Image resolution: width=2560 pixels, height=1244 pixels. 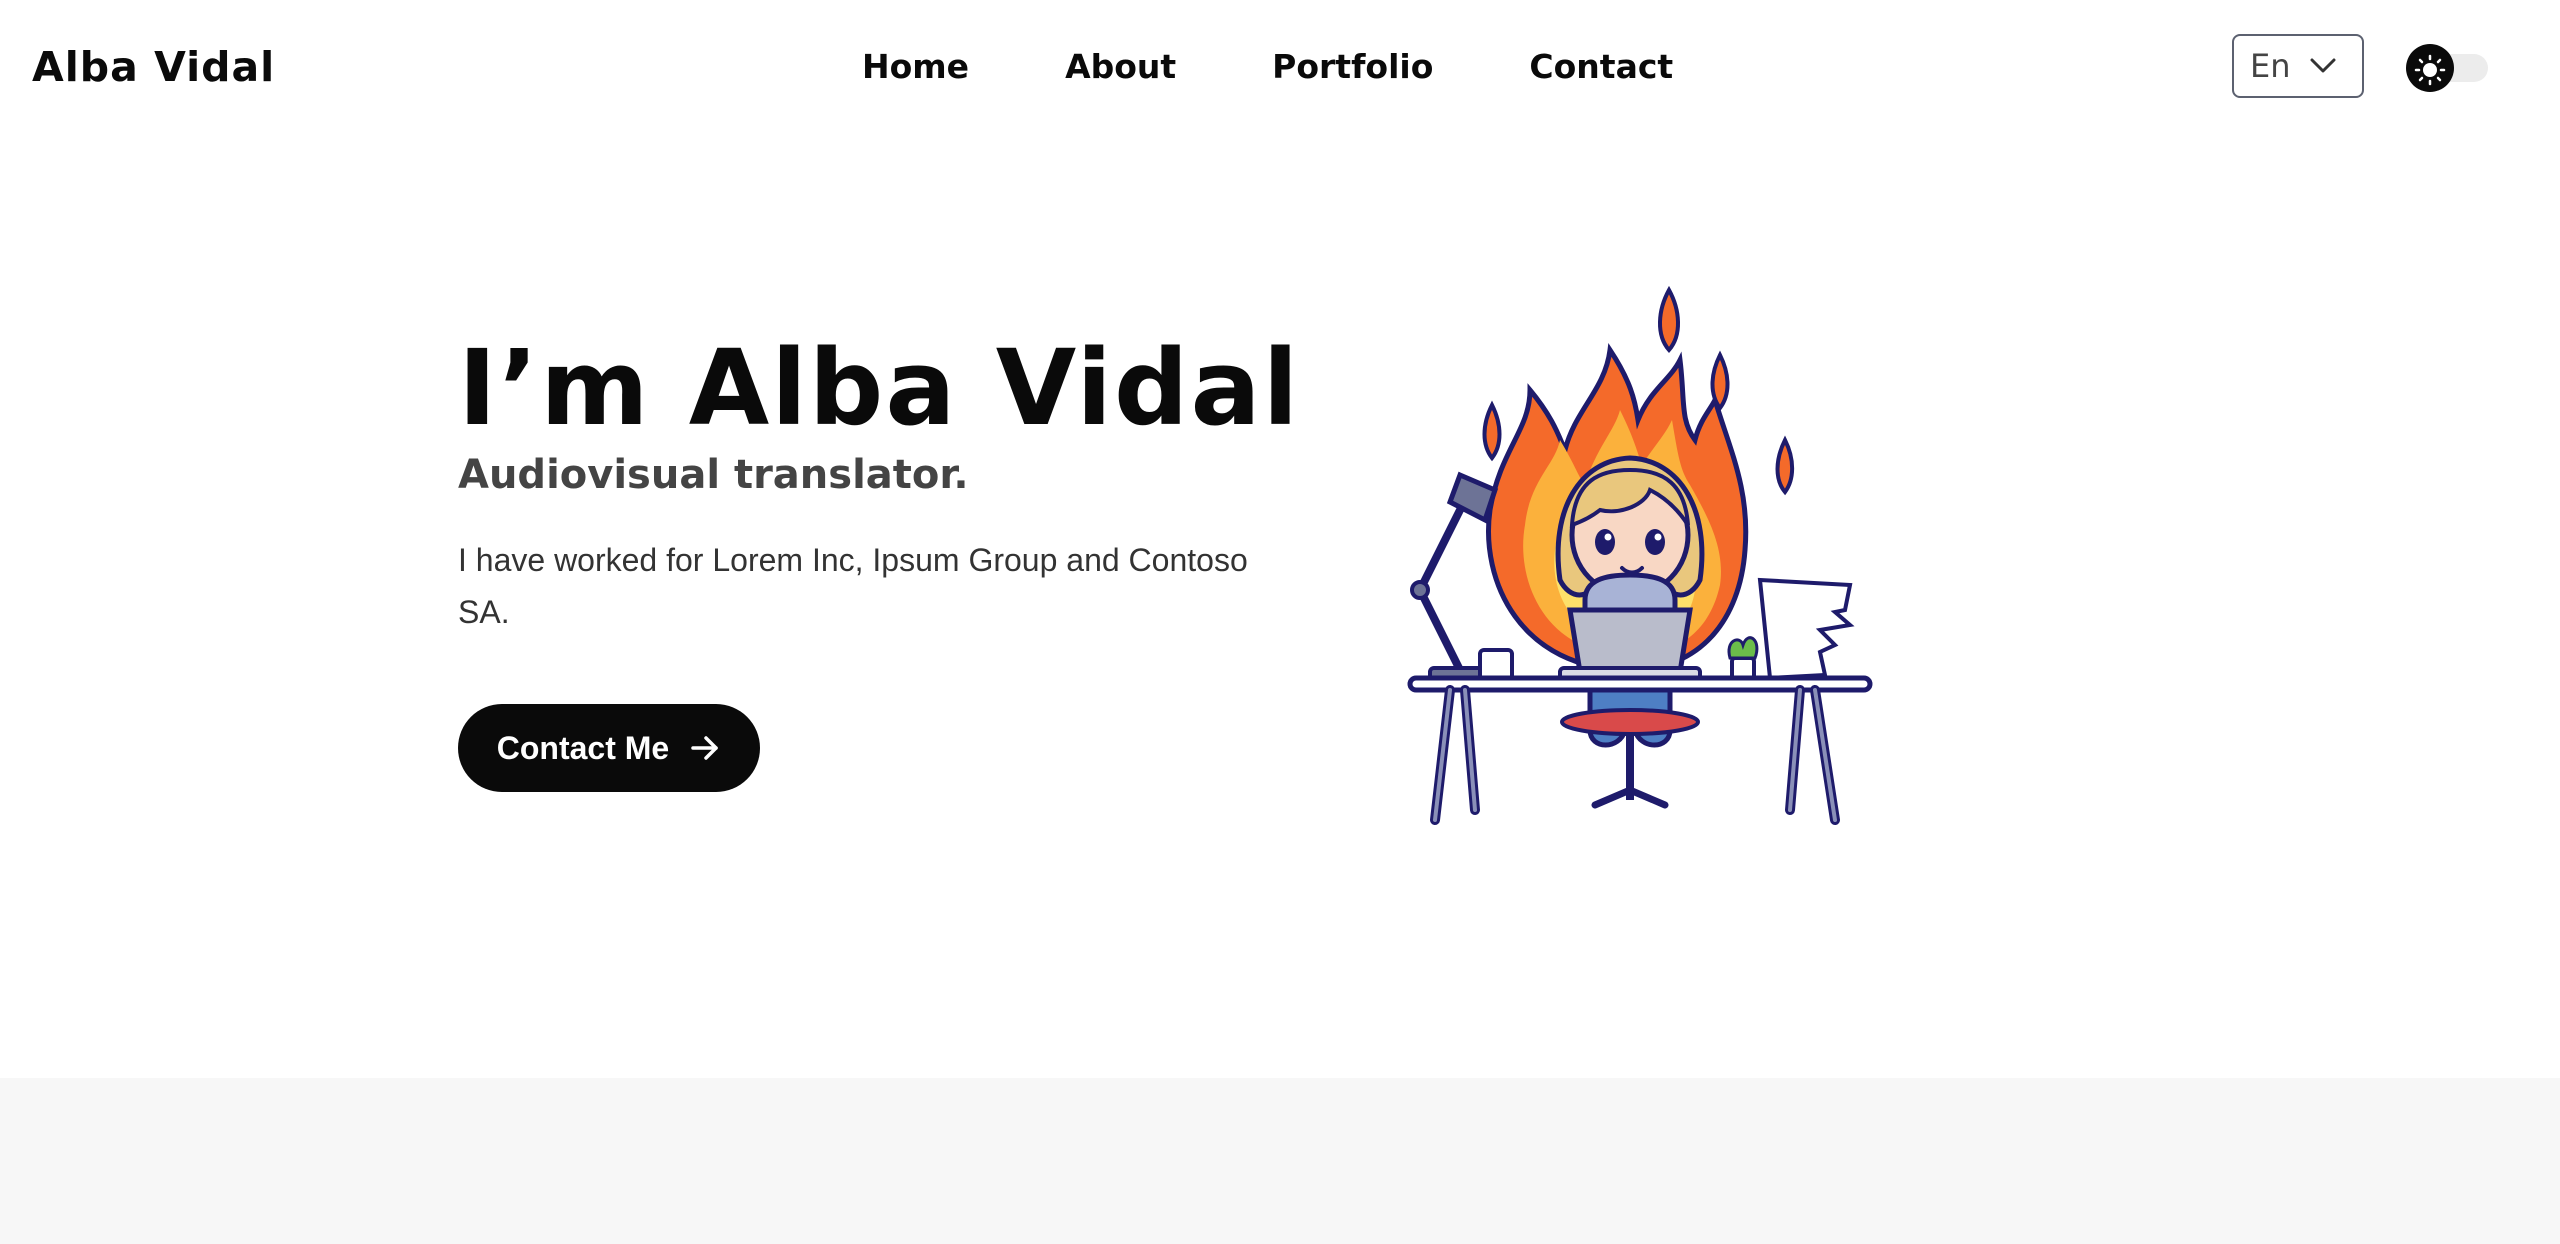 What do you see at coordinates (713, 475) in the screenshot?
I see `hero-subtitle: Audiovisual translator.` at bounding box center [713, 475].